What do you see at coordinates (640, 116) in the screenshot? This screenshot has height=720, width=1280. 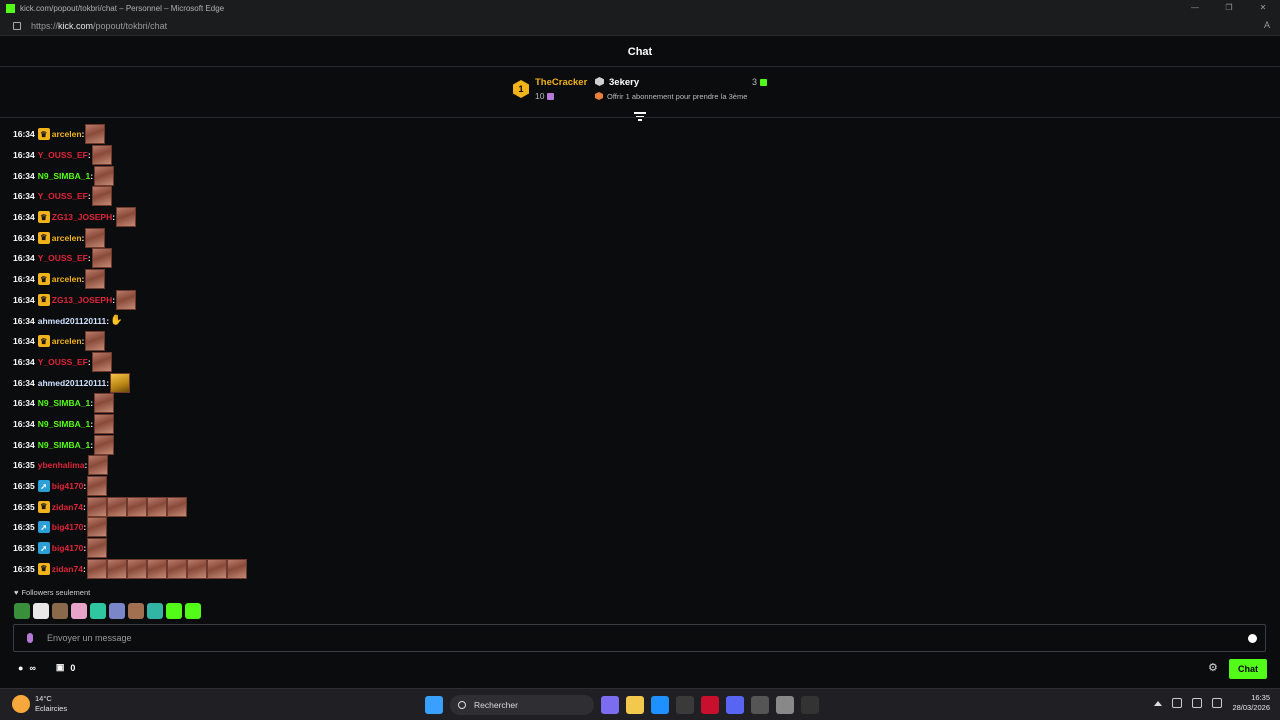 I see `scroll-down-filter-icon` at bounding box center [640, 116].